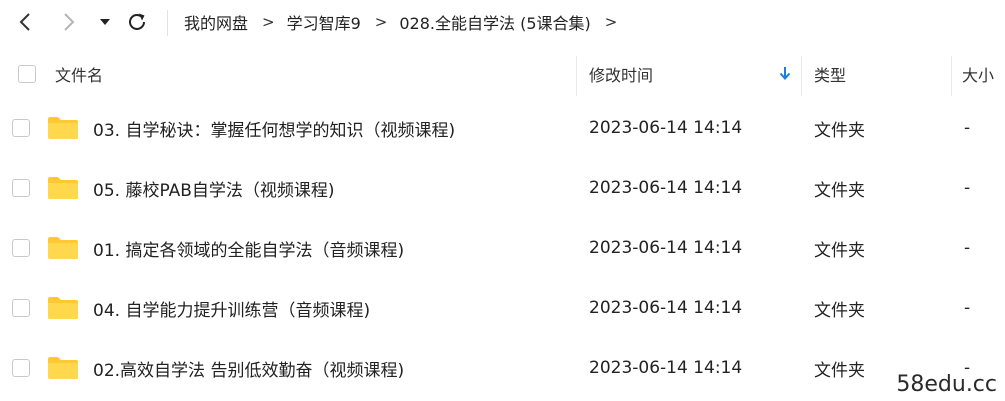 The height and width of the screenshot is (401, 1005). Describe the element at coordinates (216, 22) in the screenshot. I see `breadcrumb-item-my-drive: 我的网盘` at that location.